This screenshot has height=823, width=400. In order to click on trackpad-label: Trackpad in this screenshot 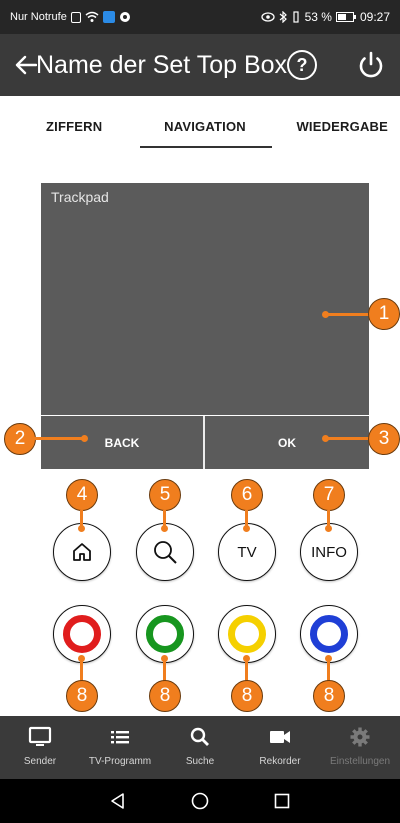, I will do `click(80, 197)`.